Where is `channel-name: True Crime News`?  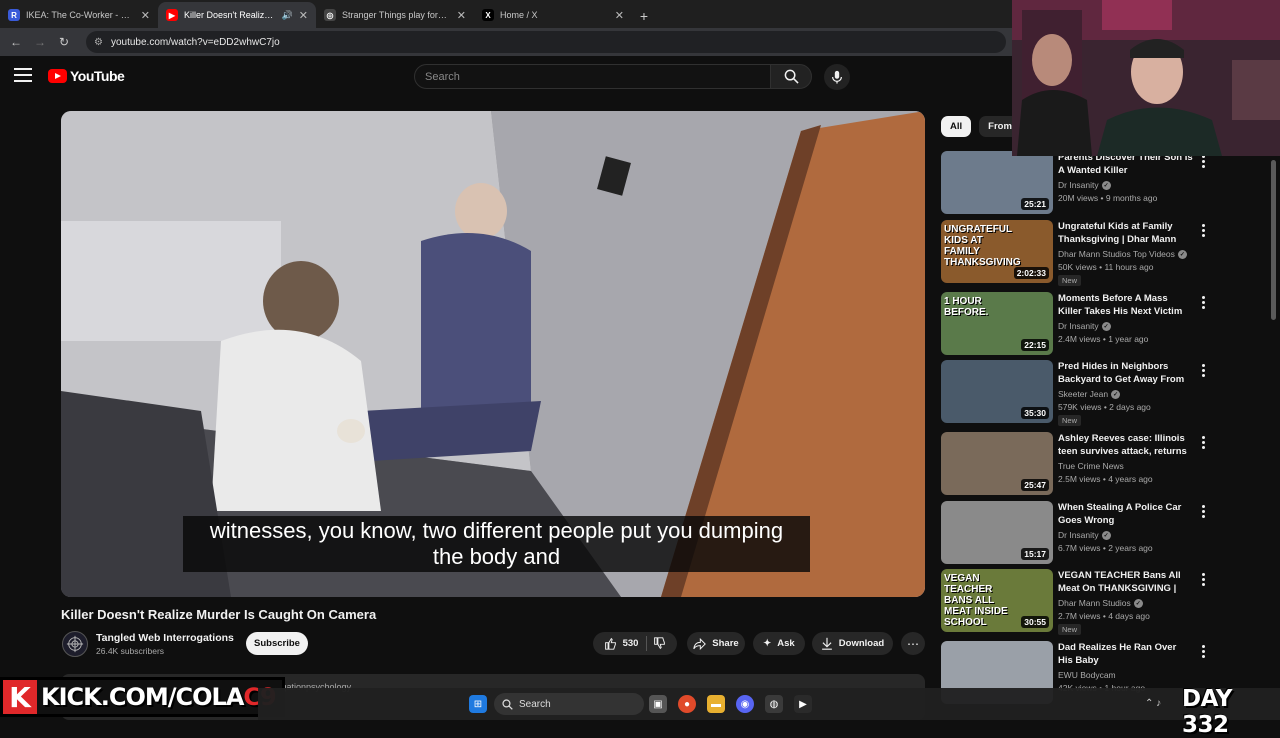 channel-name: True Crime News is located at coordinates (1091, 466).